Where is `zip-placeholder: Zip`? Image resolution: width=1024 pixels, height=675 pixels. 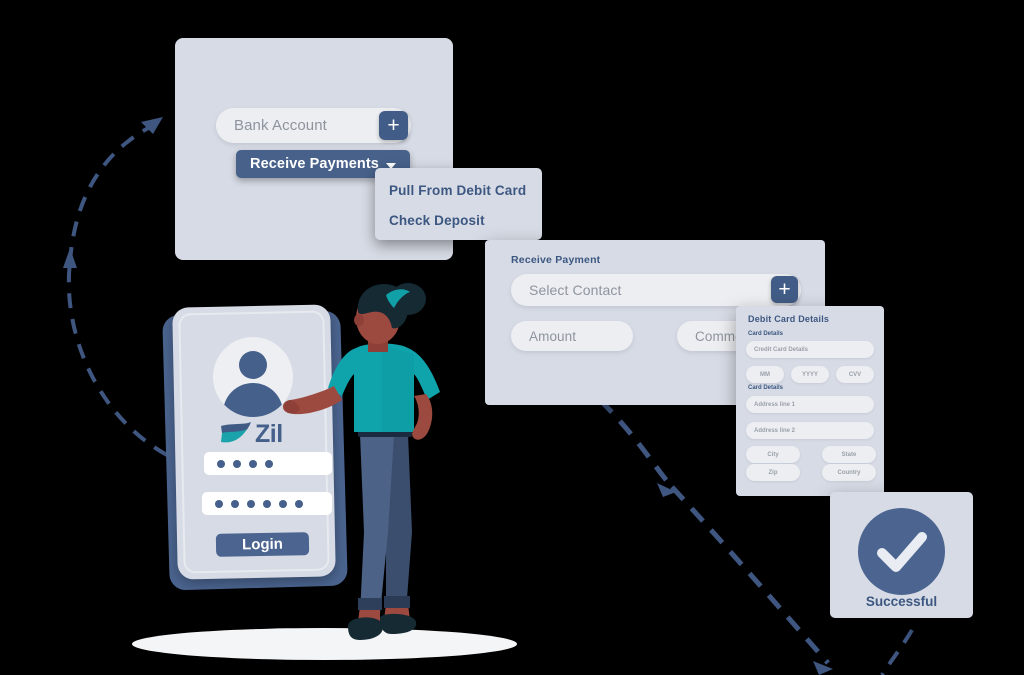 zip-placeholder: Zip is located at coordinates (773, 472).